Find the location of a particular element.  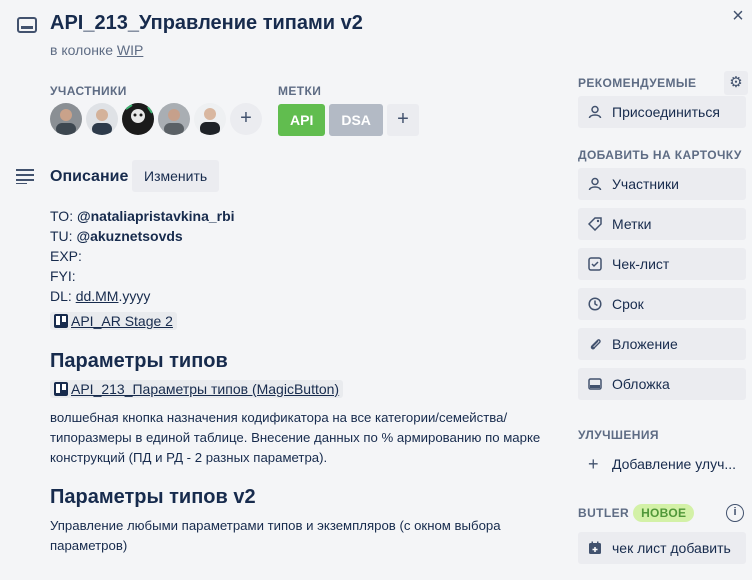

new-badge: НОВОЕ is located at coordinates (664, 513).